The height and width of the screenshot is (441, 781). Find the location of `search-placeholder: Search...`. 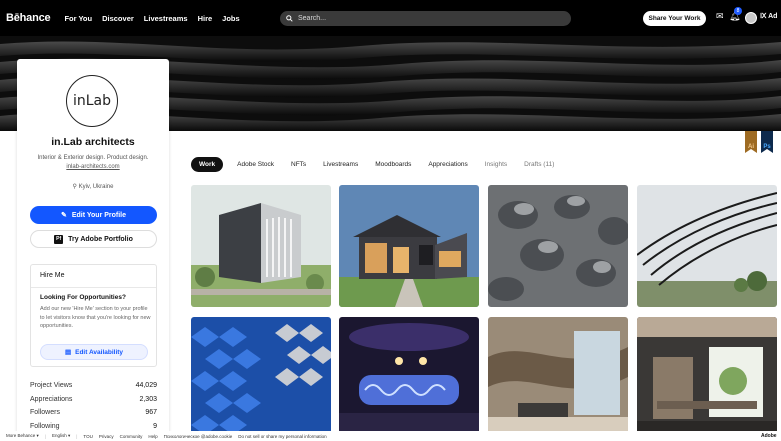

search-placeholder: Search... is located at coordinates (312, 18).